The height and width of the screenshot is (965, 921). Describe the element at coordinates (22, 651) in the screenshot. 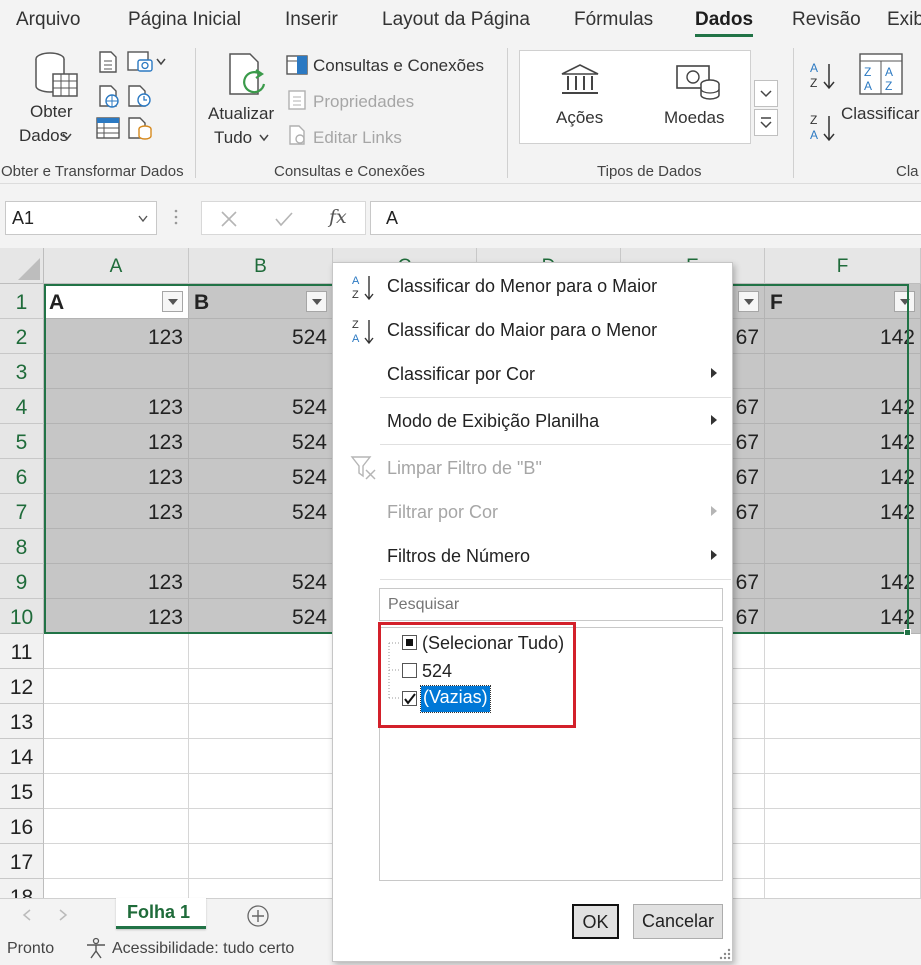

I see `row-header-11: 11` at that location.